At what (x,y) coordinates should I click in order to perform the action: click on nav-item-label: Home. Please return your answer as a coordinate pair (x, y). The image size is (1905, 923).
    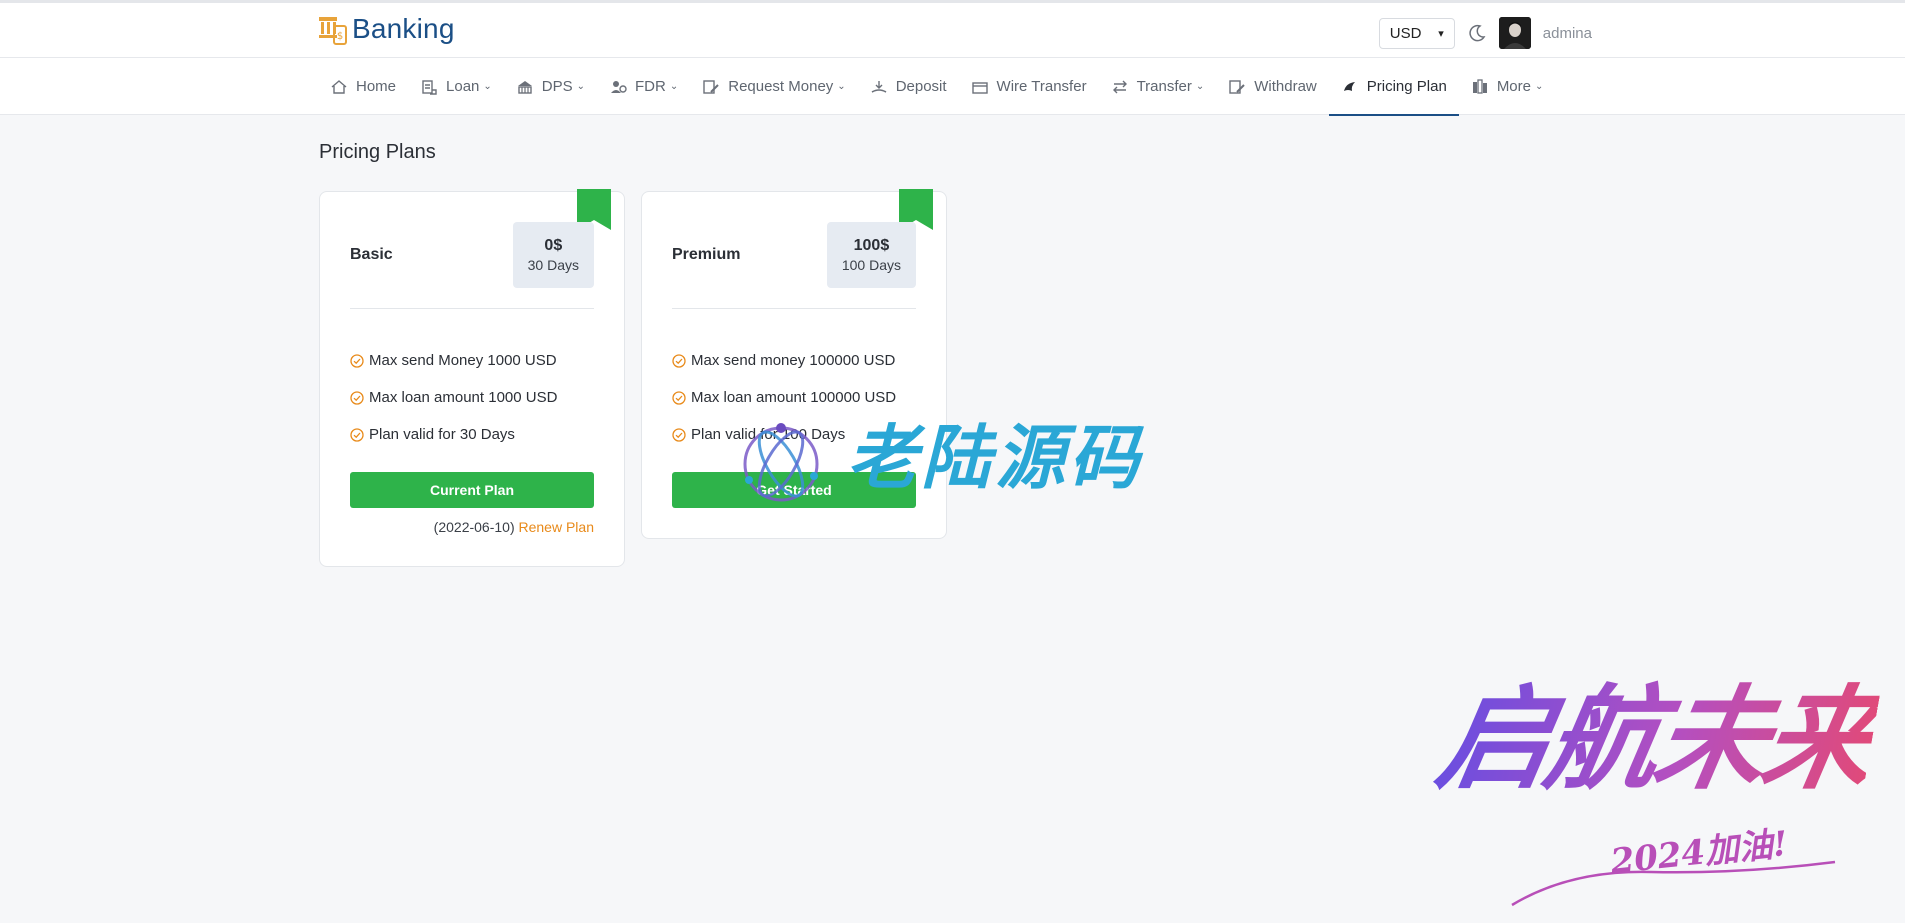
    Looking at the image, I should click on (376, 86).